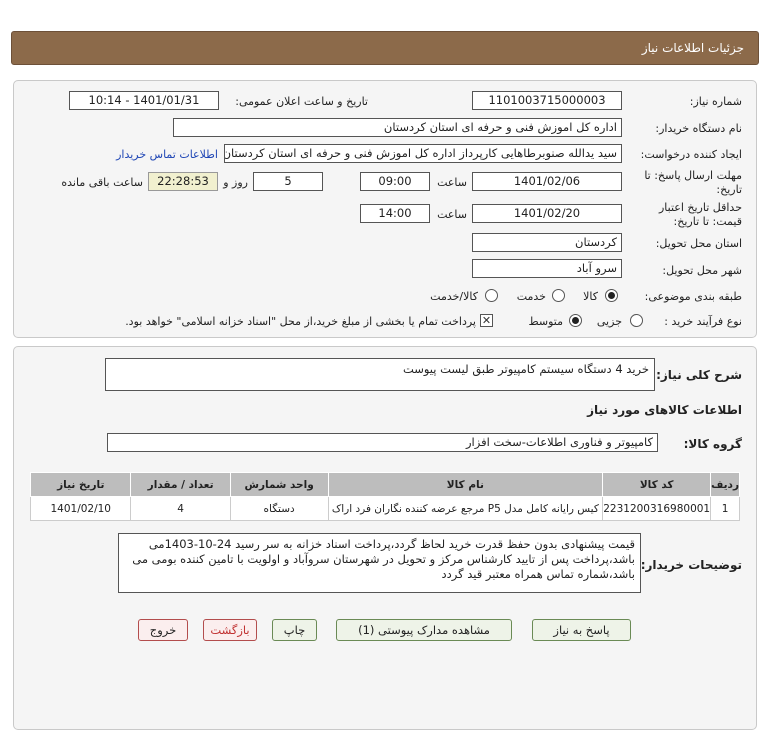 The image size is (770, 745). Describe the element at coordinates (703, 321) in the screenshot. I see `purchase-process-label: نوع فرآیند خرید :` at that location.